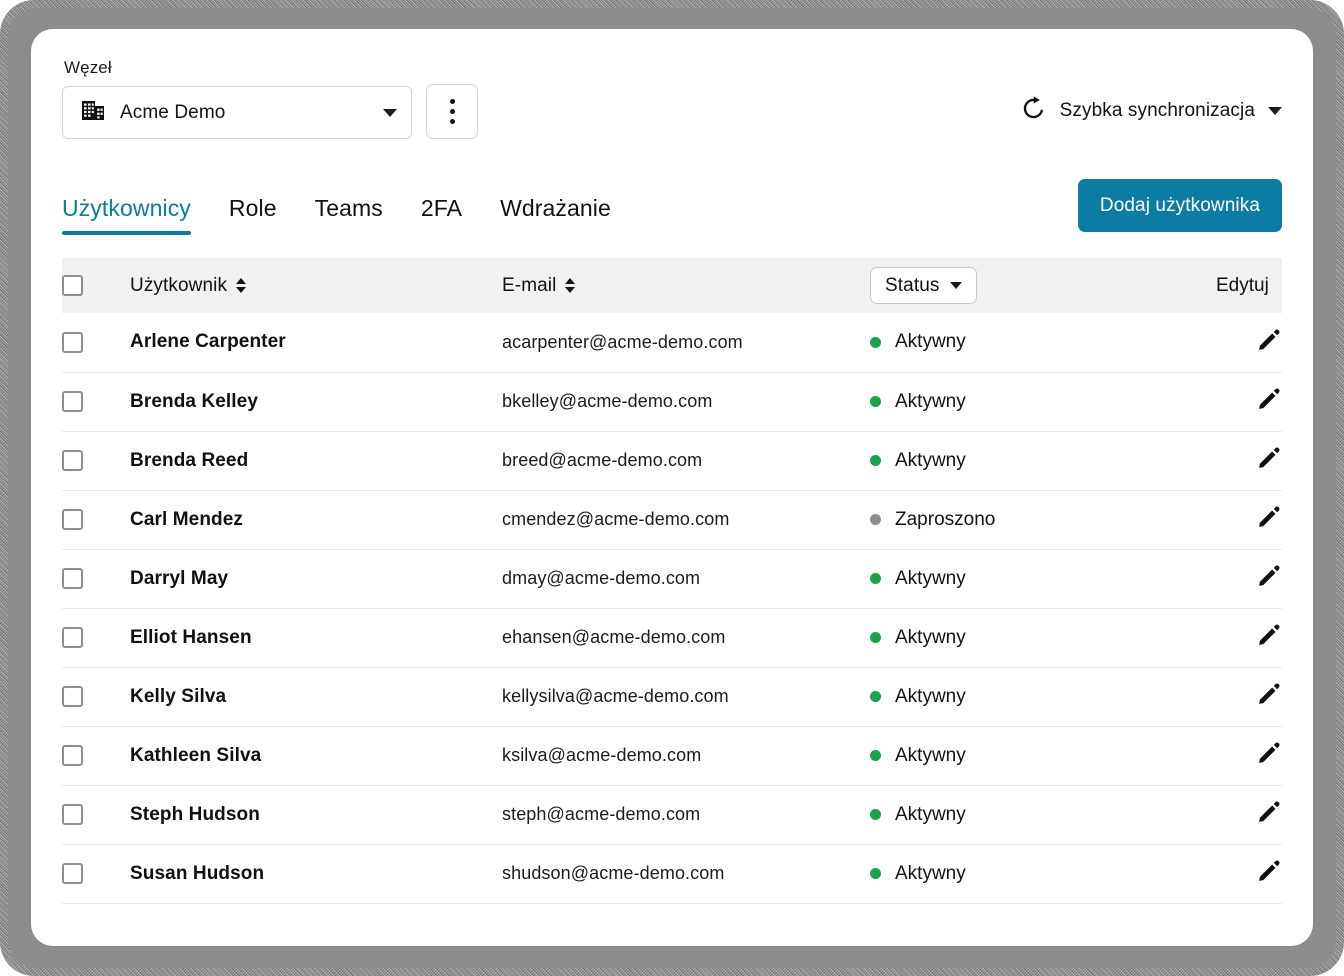 This screenshot has width=1344, height=976. I want to click on header-user-label: Użytkownik, so click(179, 285).